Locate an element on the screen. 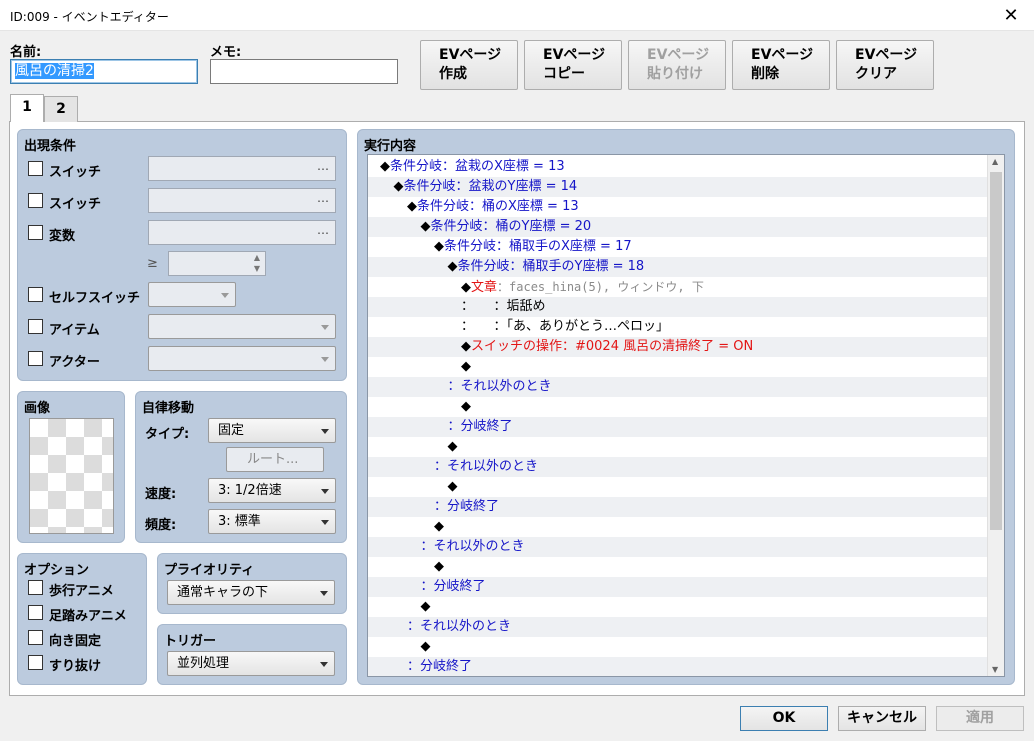 The image size is (1034, 741). speed-label: 速度: is located at coordinates (161, 494).